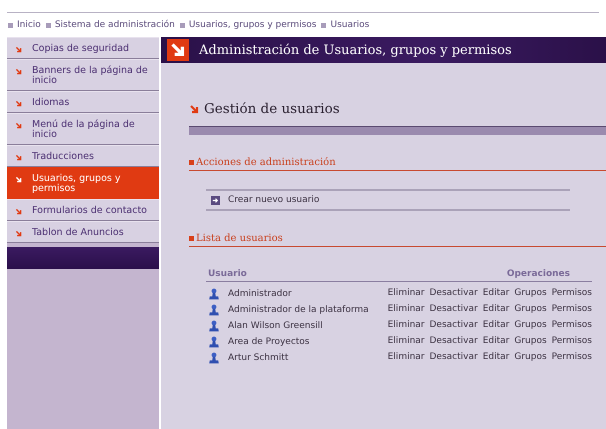 This screenshot has height=429, width=606. Describe the element at coordinates (83, 156) in the screenshot. I see `sidebar-item: Traducciones` at that location.